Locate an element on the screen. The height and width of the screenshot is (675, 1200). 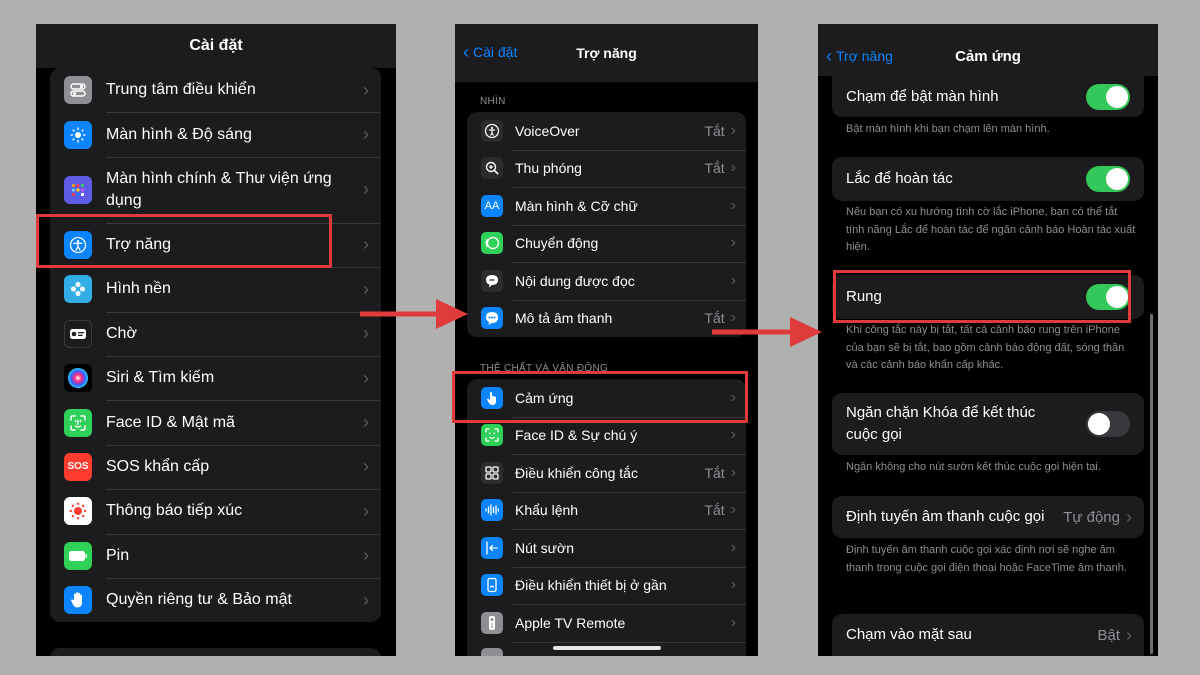
brightness-icon is located at coordinates (78, 134).